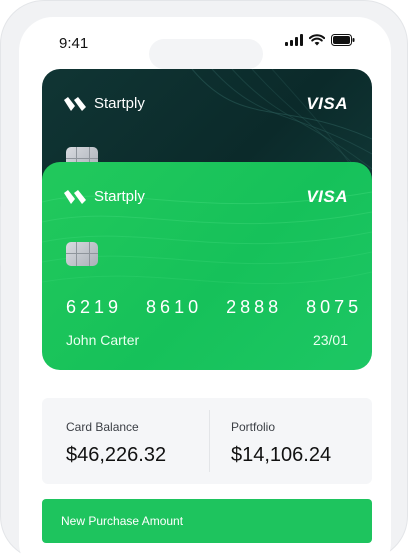  I want to click on card-back-visa-logo: VISA, so click(327, 103).